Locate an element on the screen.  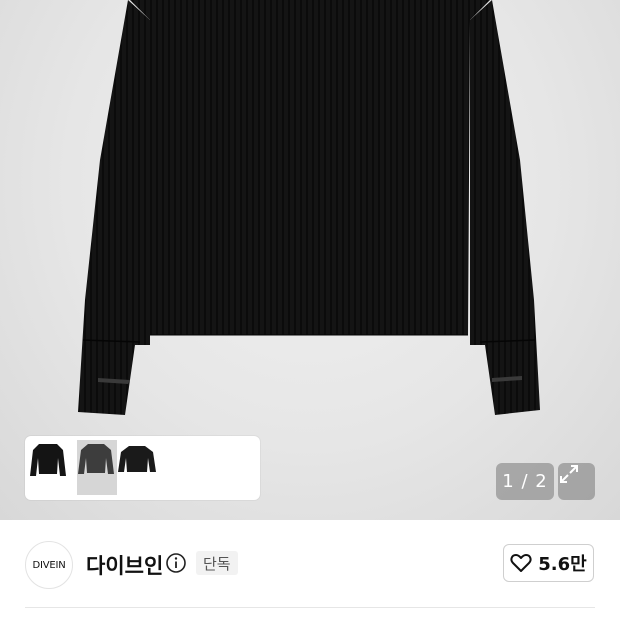
exclusive-badge: 단독 is located at coordinates (217, 563).